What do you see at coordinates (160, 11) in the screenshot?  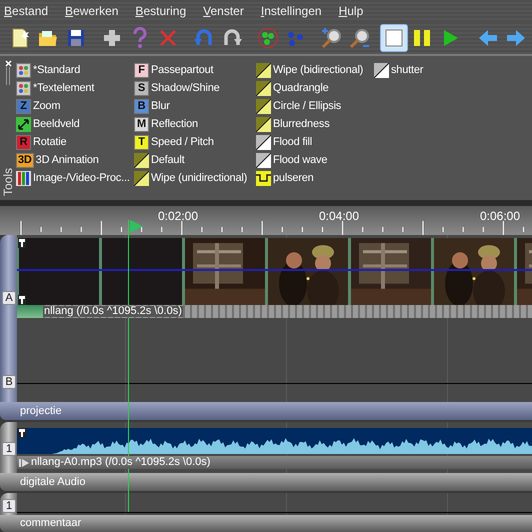 I see `menu-item: Besturing` at bounding box center [160, 11].